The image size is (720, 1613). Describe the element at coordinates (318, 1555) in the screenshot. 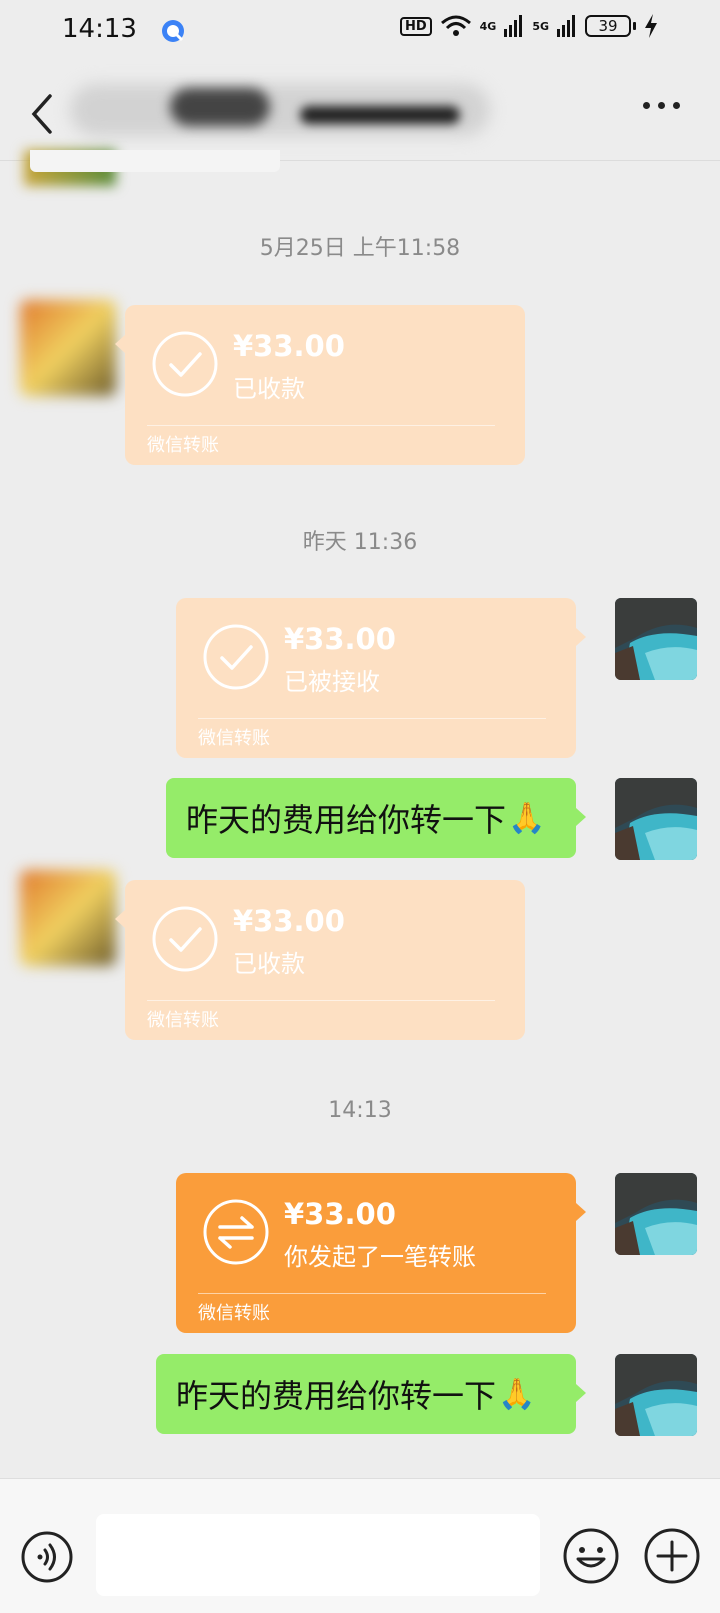

I see `message-input` at that location.